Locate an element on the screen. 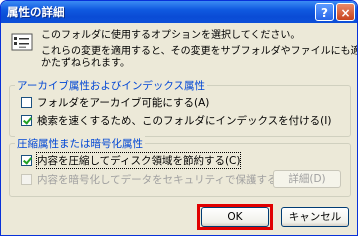  description-line-1: このフォルダに使用するオプションを選択してください。 is located at coordinates (171, 35).